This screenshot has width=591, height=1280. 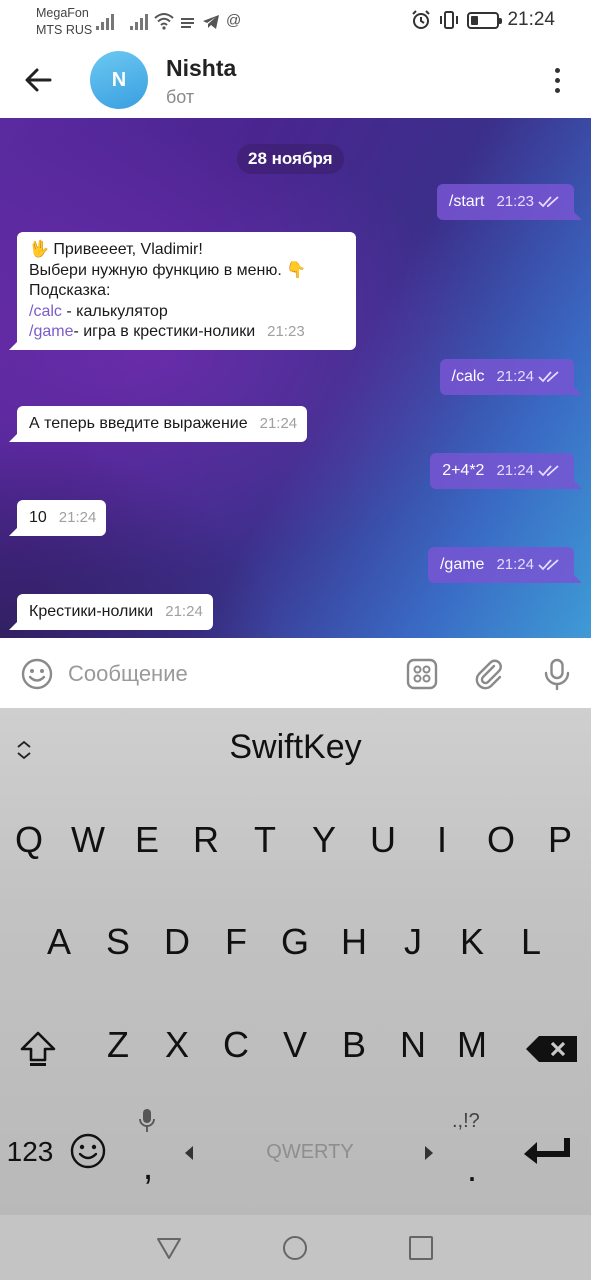 What do you see at coordinates (88, 840) in the screenshot?
I see `key-w: W` at bounding box center [88, 840].